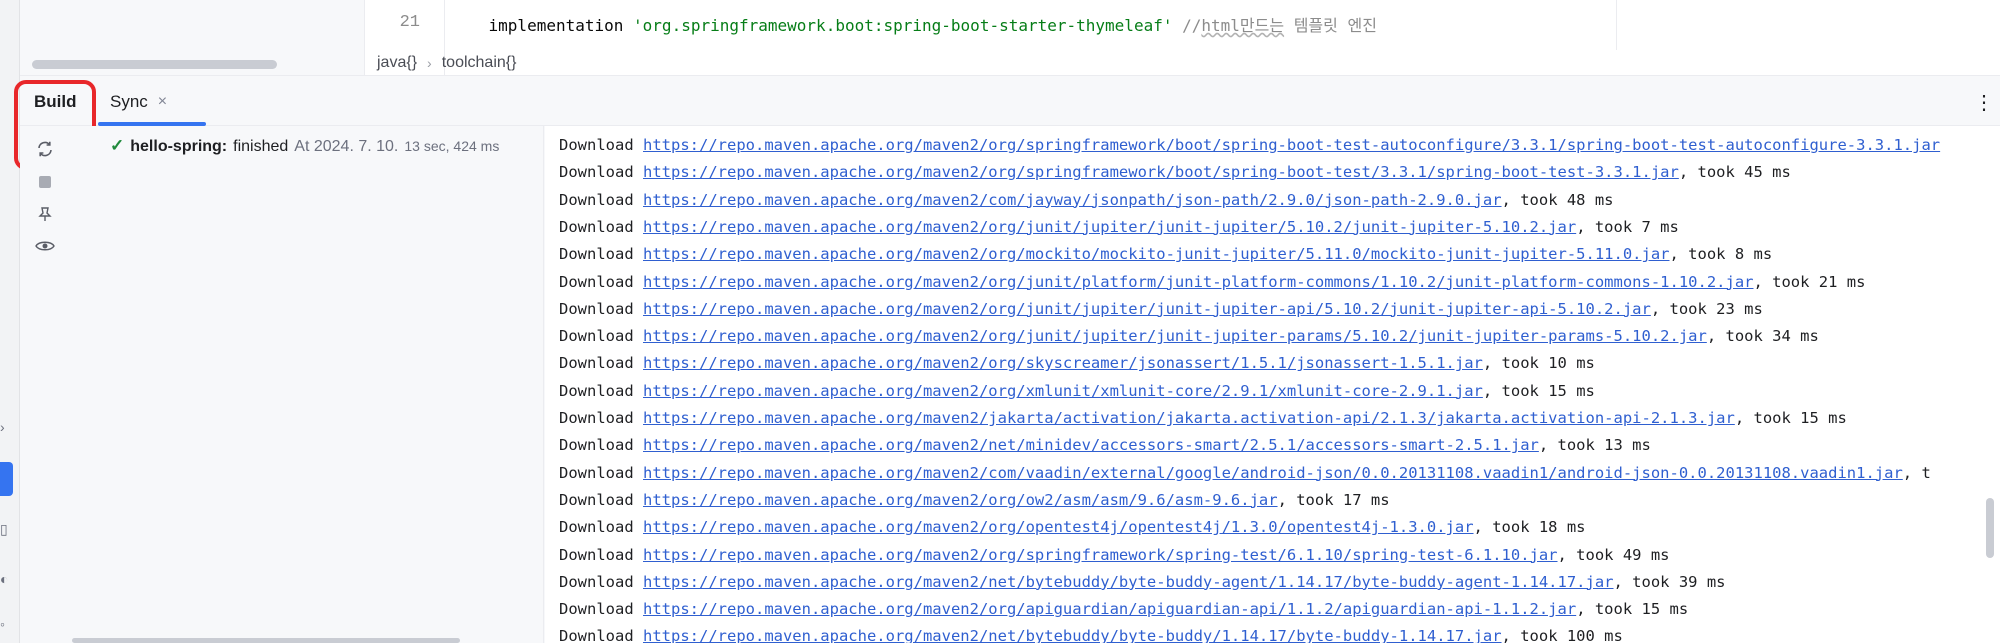 This screenshot has width=2000, height=643. What do you see at coordinates (44, 384) in the screenshot?
I see `build-toolbar` at bounding box center [44, 384].